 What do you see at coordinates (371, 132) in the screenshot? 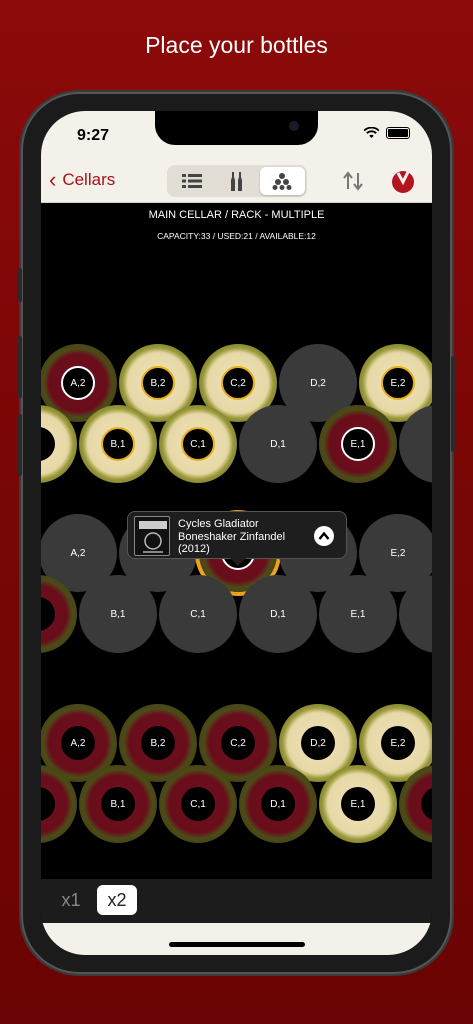
I see `wifi-icon` at bounding box center [371, 132].